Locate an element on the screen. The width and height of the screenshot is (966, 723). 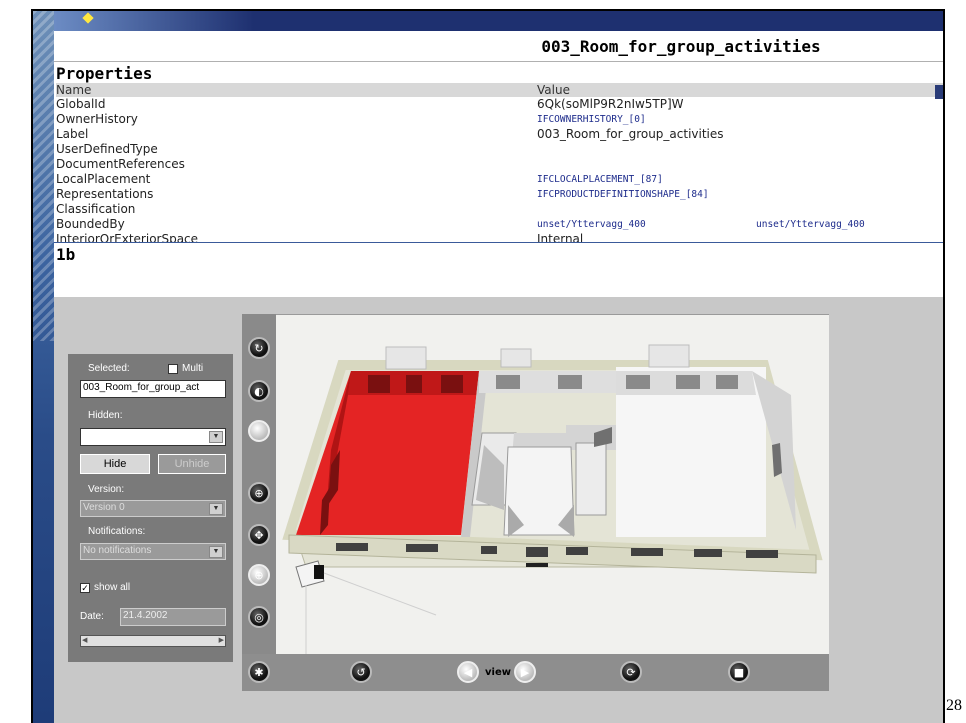
previous-view-icon: ◀ is located at coordinates (468, 672).